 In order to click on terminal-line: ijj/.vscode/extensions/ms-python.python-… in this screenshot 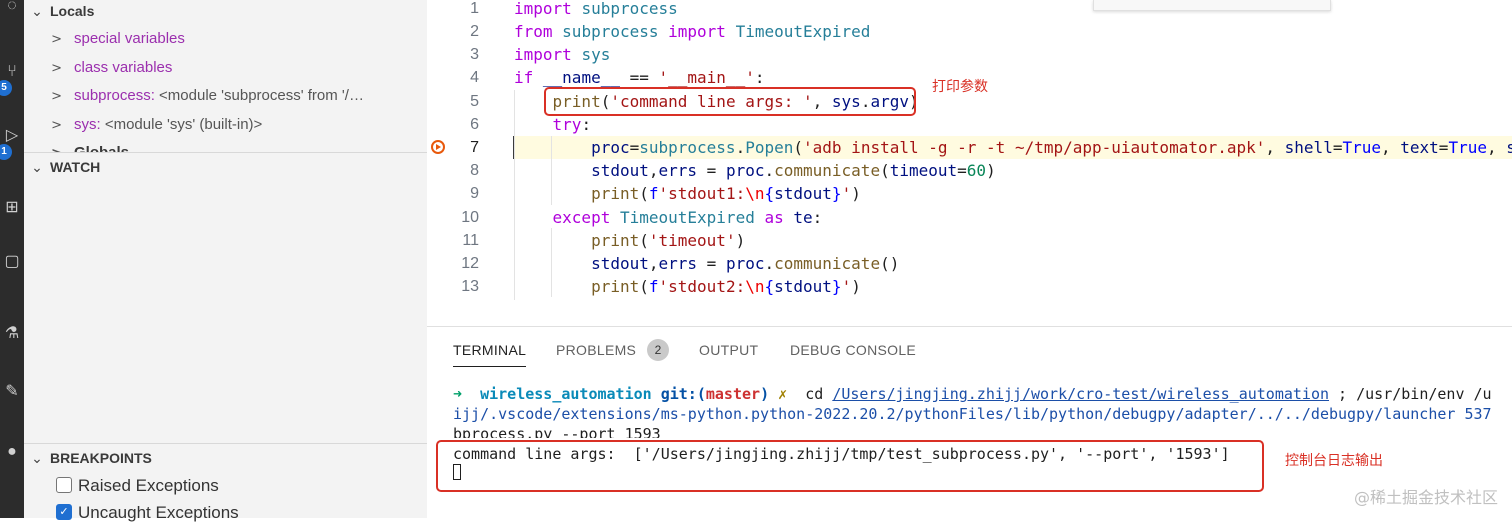, I will do `click(972, 414)`.